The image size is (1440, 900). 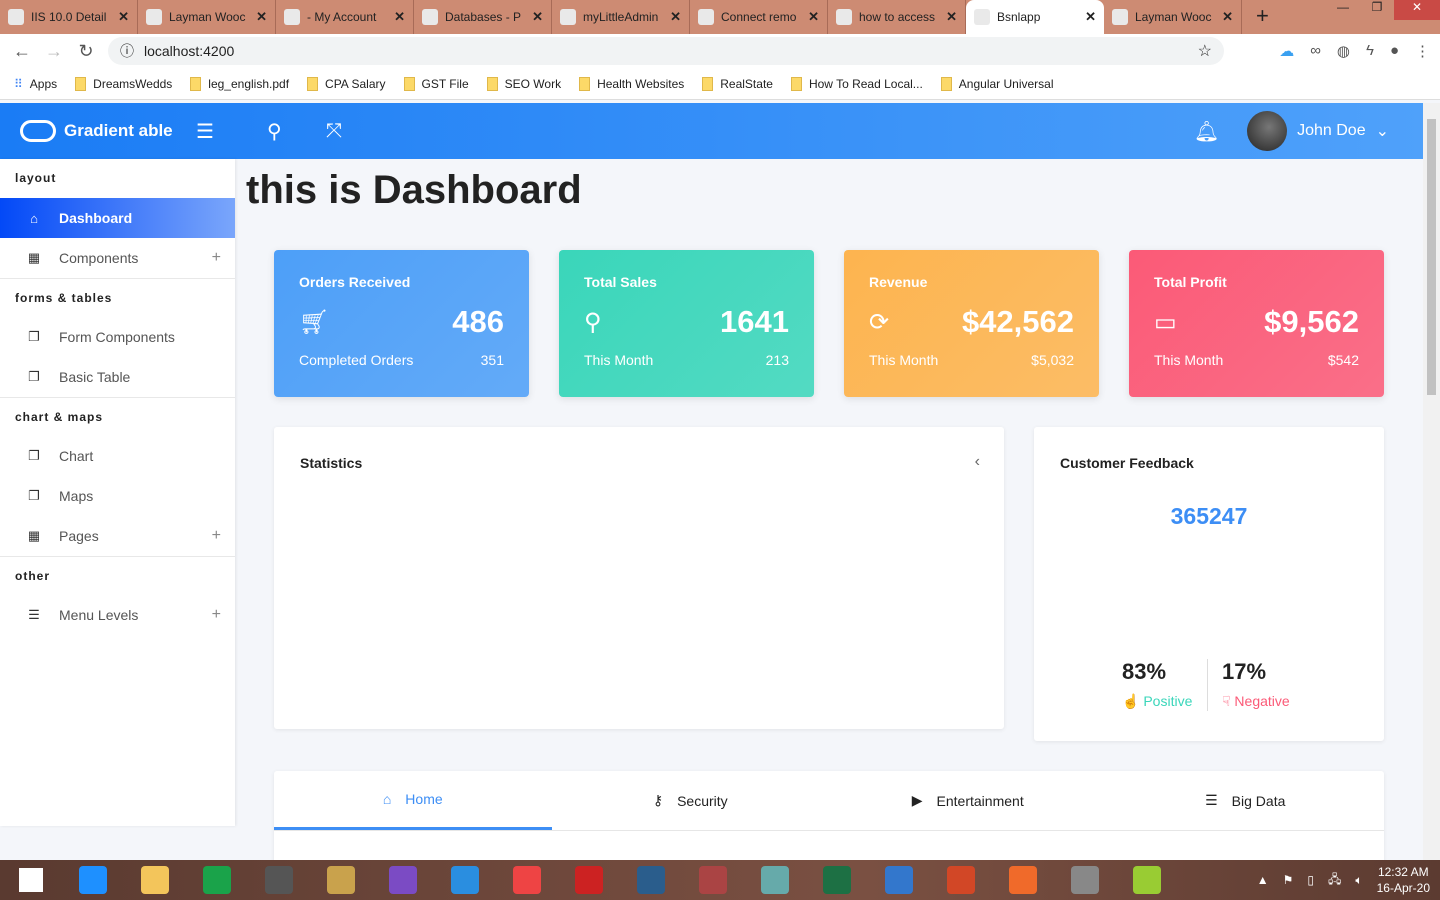 What do you see at coordinates (1205, 51) in the screenshot?
I see `bookmark-star-icon: ☆` at bounding box center [1205, 51].